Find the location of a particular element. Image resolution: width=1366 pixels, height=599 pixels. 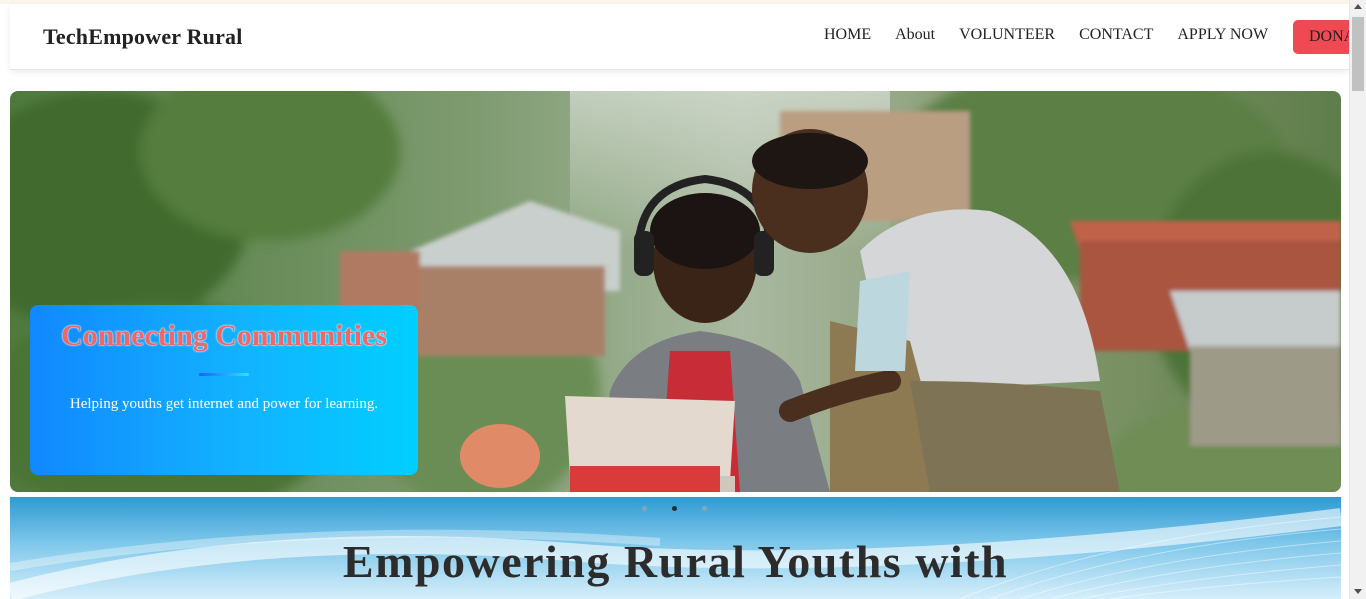

nav-apply-now-link: APPLY NOW is located at coordinates (1222, 35).